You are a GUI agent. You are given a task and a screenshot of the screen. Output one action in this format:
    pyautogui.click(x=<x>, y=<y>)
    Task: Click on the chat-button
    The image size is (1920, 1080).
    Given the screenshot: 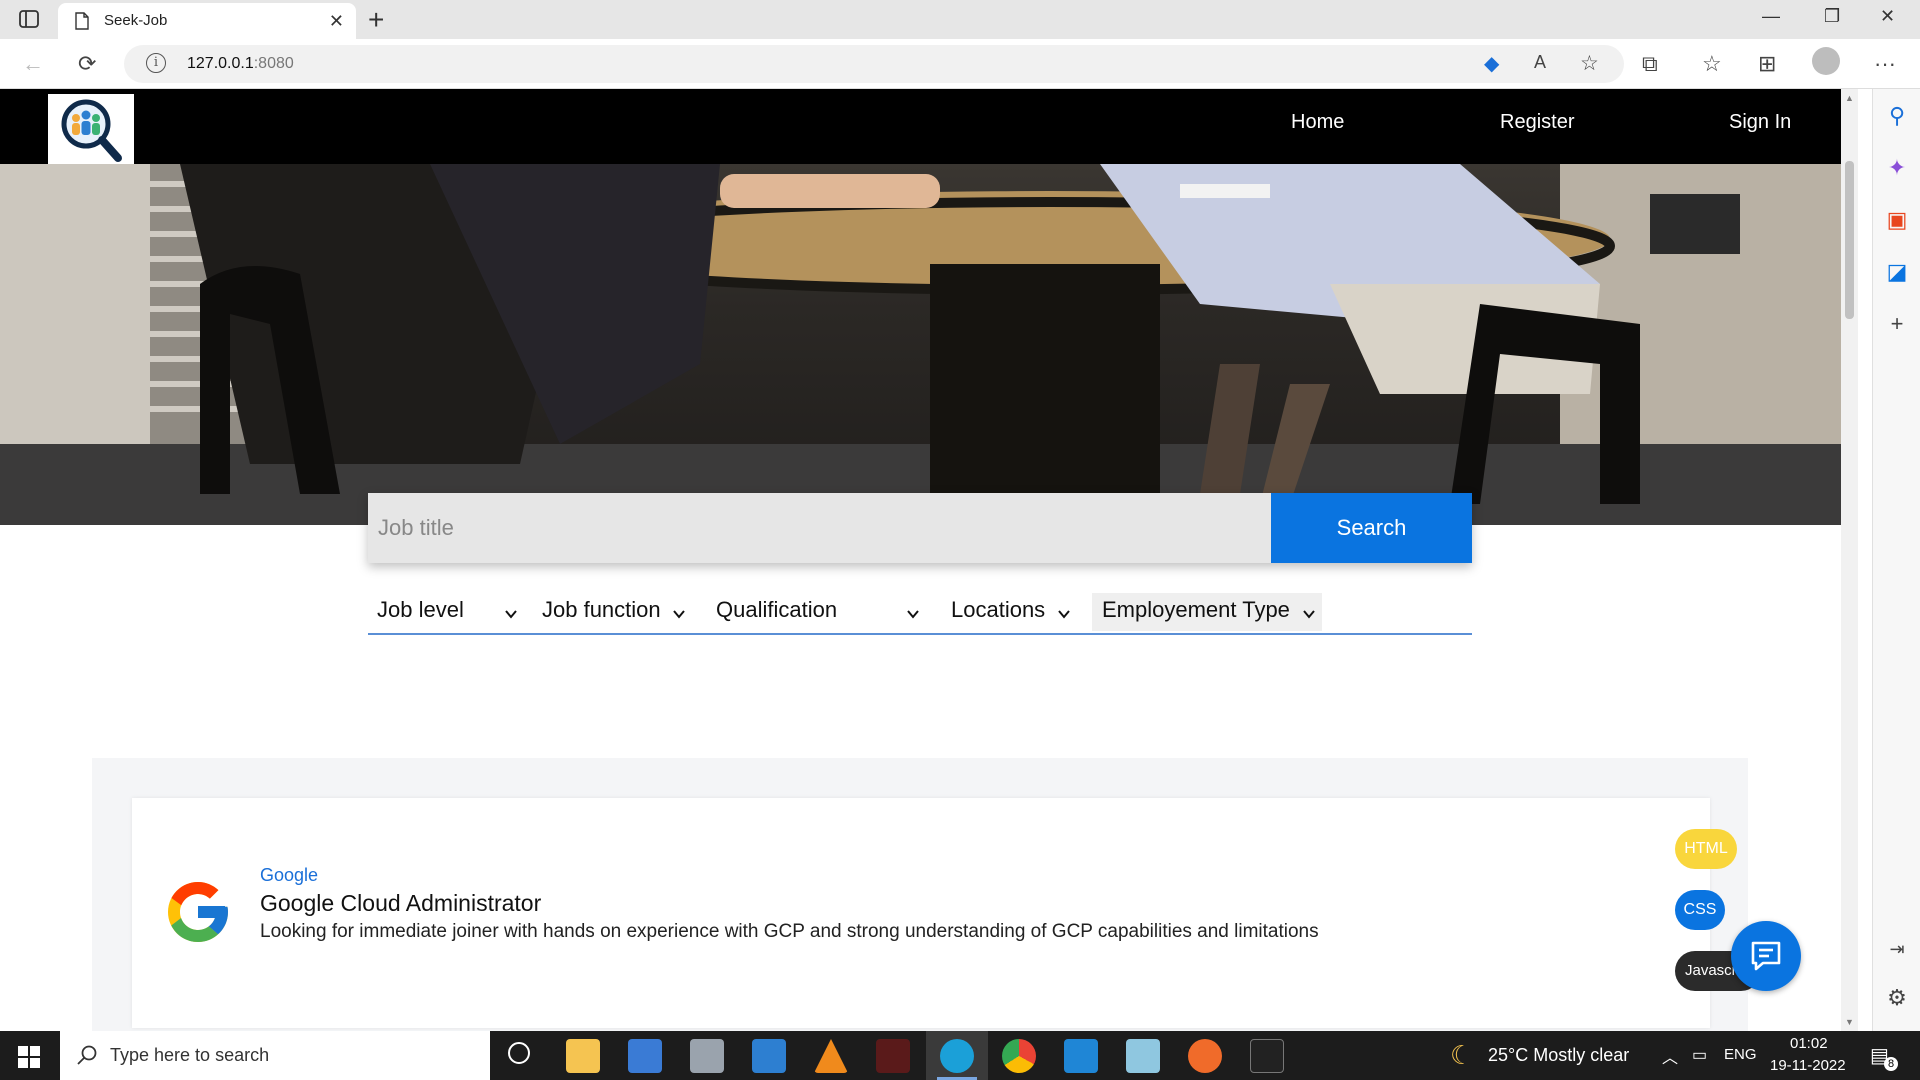 What is the action you would take?
    pyautogui.click(x=1766, y=956)
    